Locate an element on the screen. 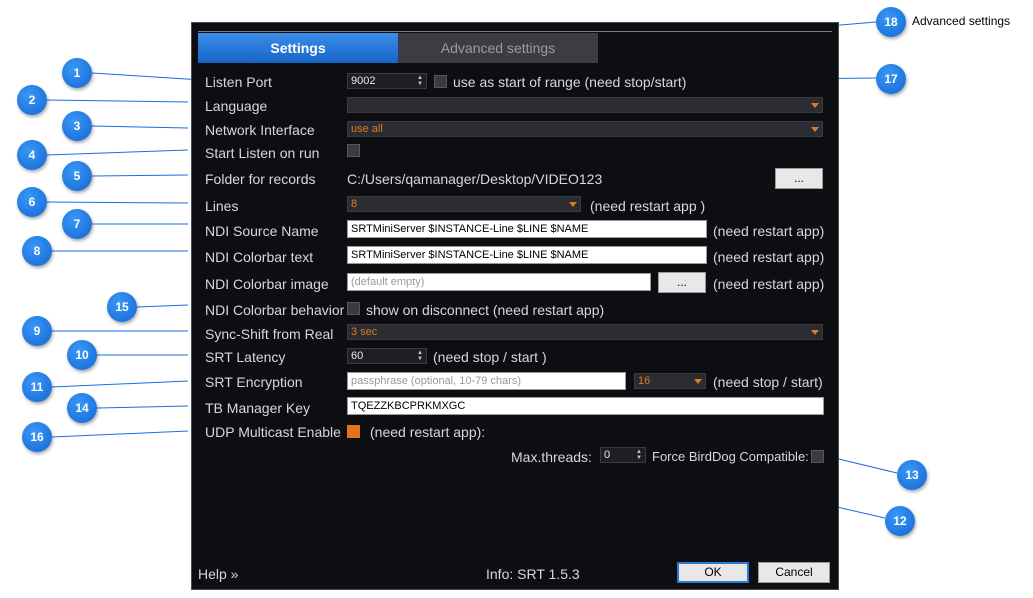 The image size is (1033, 598). callout-badge: 16 is located at coordinates (37, 437).